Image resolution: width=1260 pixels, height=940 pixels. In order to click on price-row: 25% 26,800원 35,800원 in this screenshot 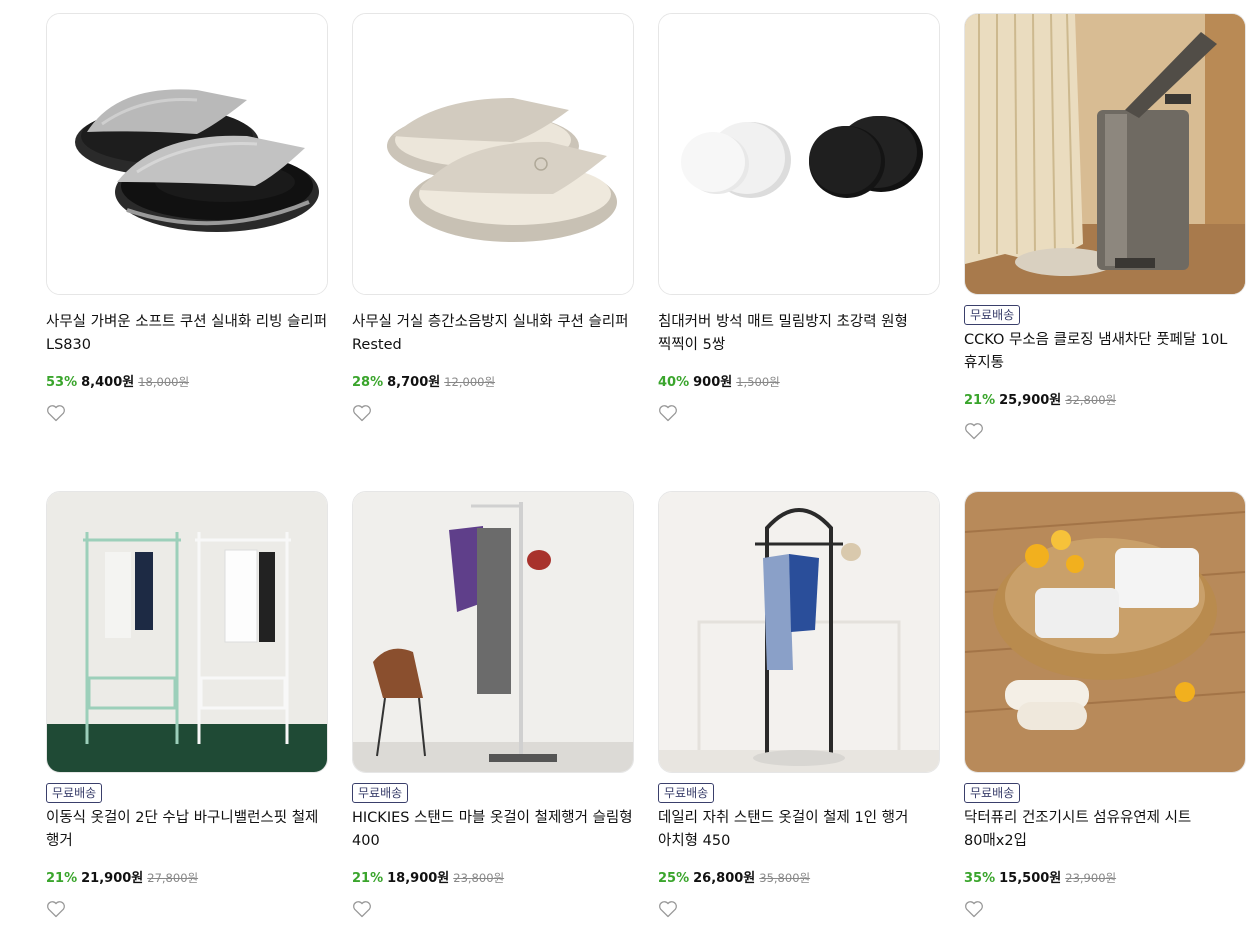, I will do `click(799, 878)`.